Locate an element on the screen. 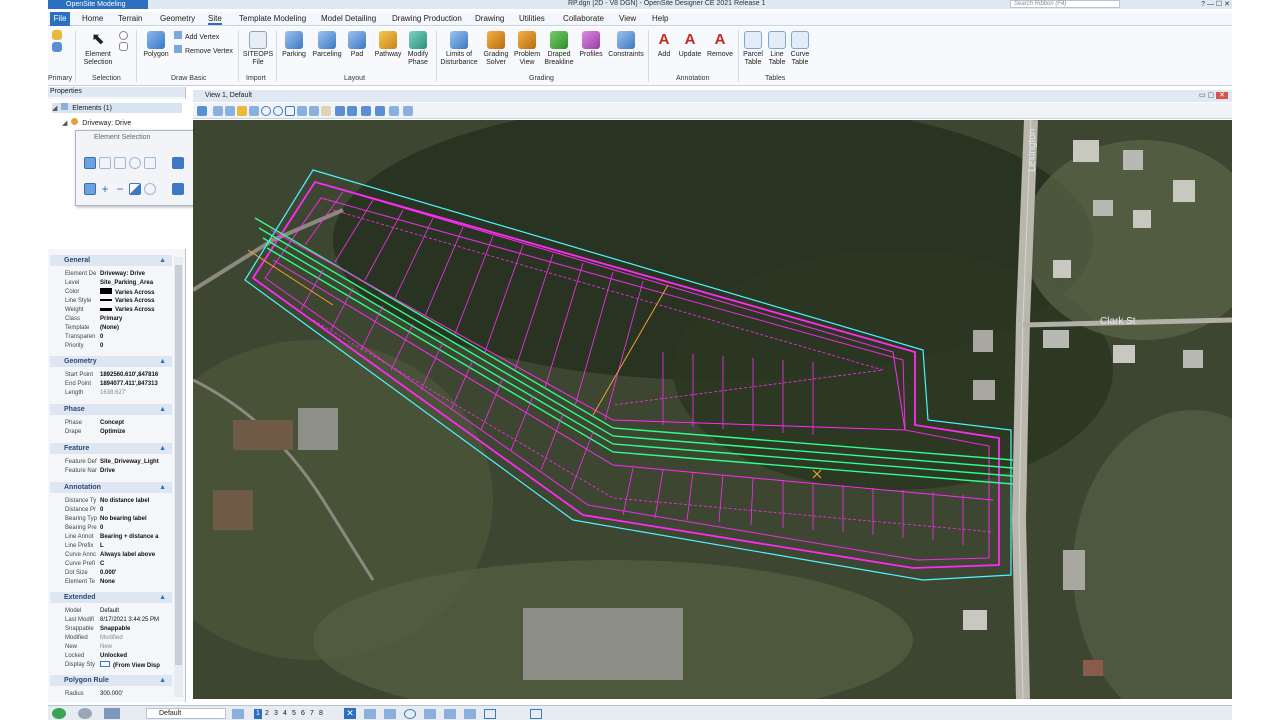 The image size is (1280, 720). prop-row: Feature Def Site_Driveway_Light is located at coordinates (120, 462).